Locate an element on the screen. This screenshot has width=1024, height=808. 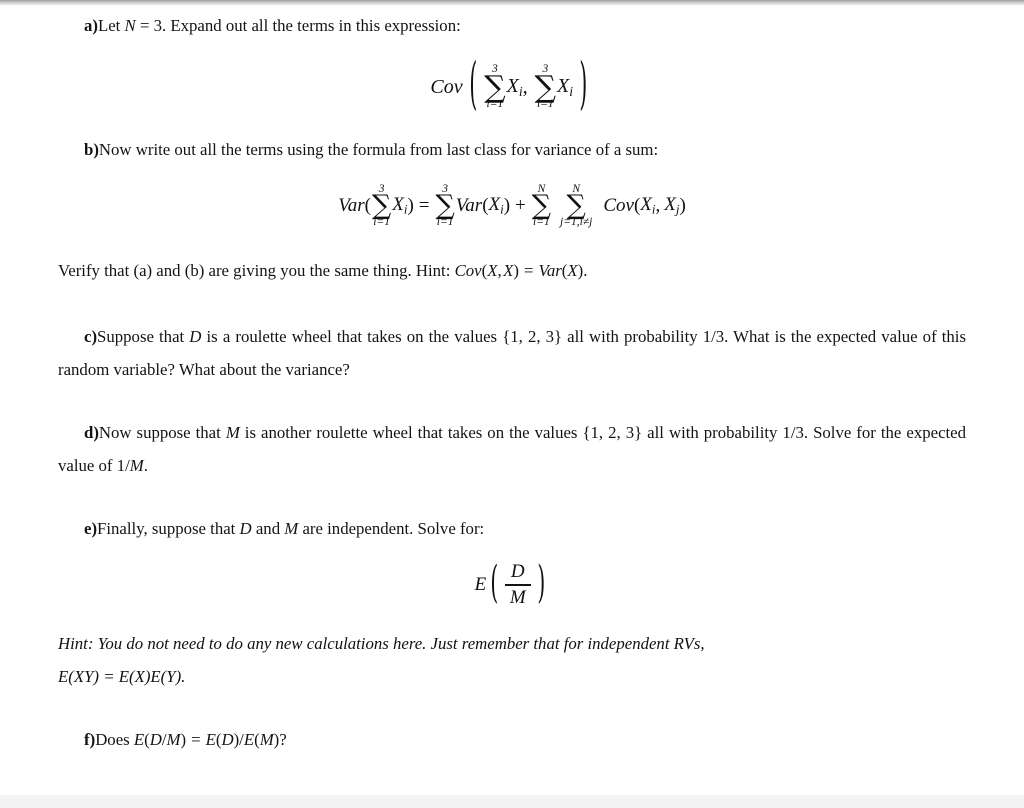
part-a-label: a) is located at coordinates (91, 25).